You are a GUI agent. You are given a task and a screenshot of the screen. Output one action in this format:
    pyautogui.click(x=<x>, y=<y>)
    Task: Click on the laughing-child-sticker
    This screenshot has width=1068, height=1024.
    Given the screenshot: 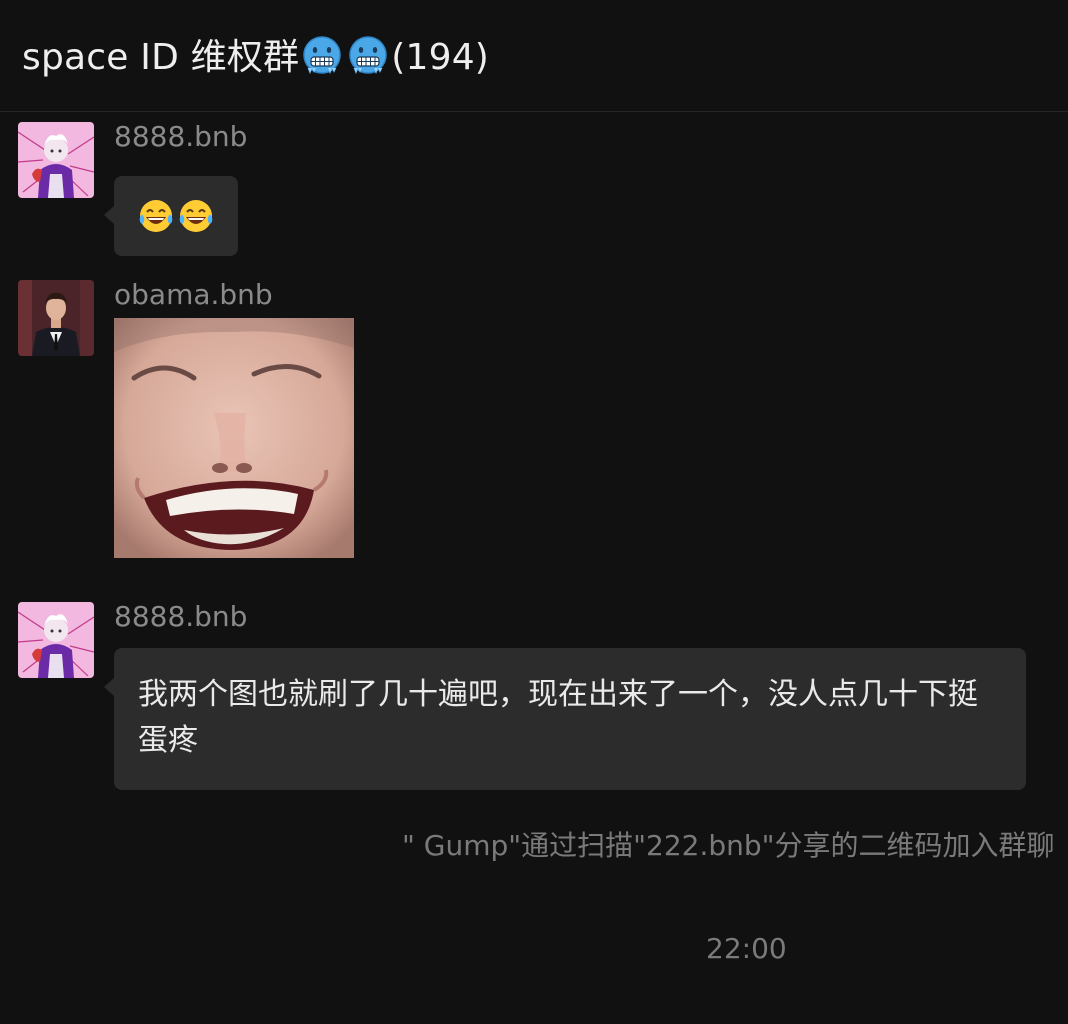 What is the action you would take?
    pyautogui.click(x=234, y=438)
    